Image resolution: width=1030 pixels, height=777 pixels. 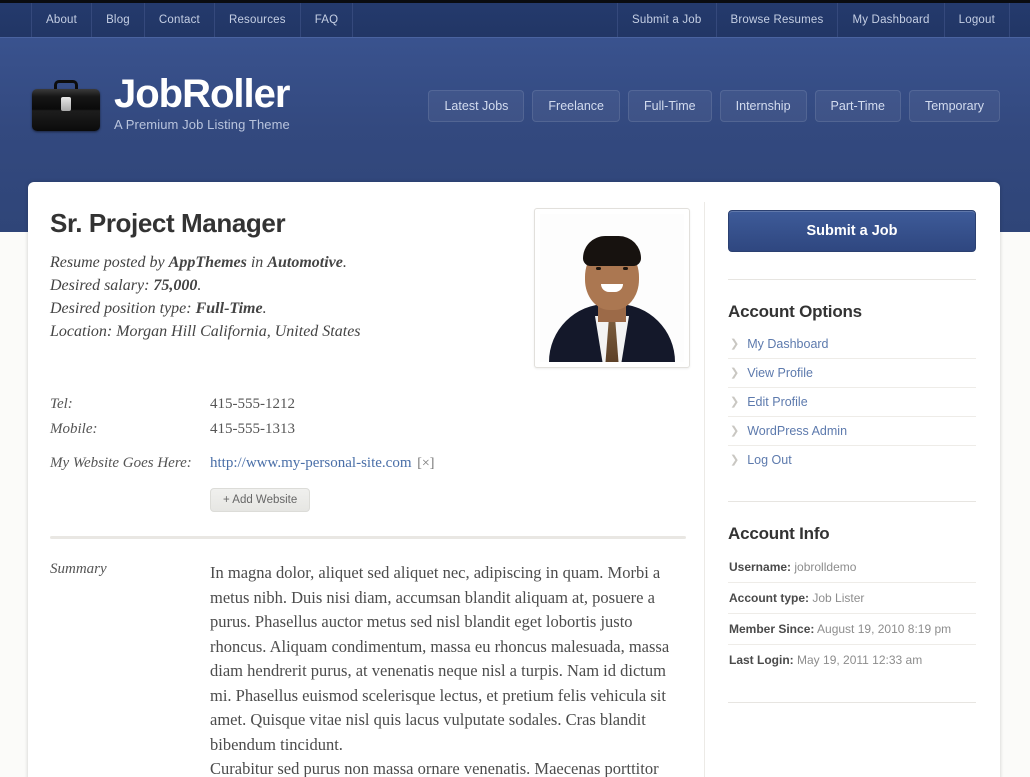 I want to click on sidebar-item-wordpress-admin: ❯ WordPress Admin, so click(x=852, y=431).